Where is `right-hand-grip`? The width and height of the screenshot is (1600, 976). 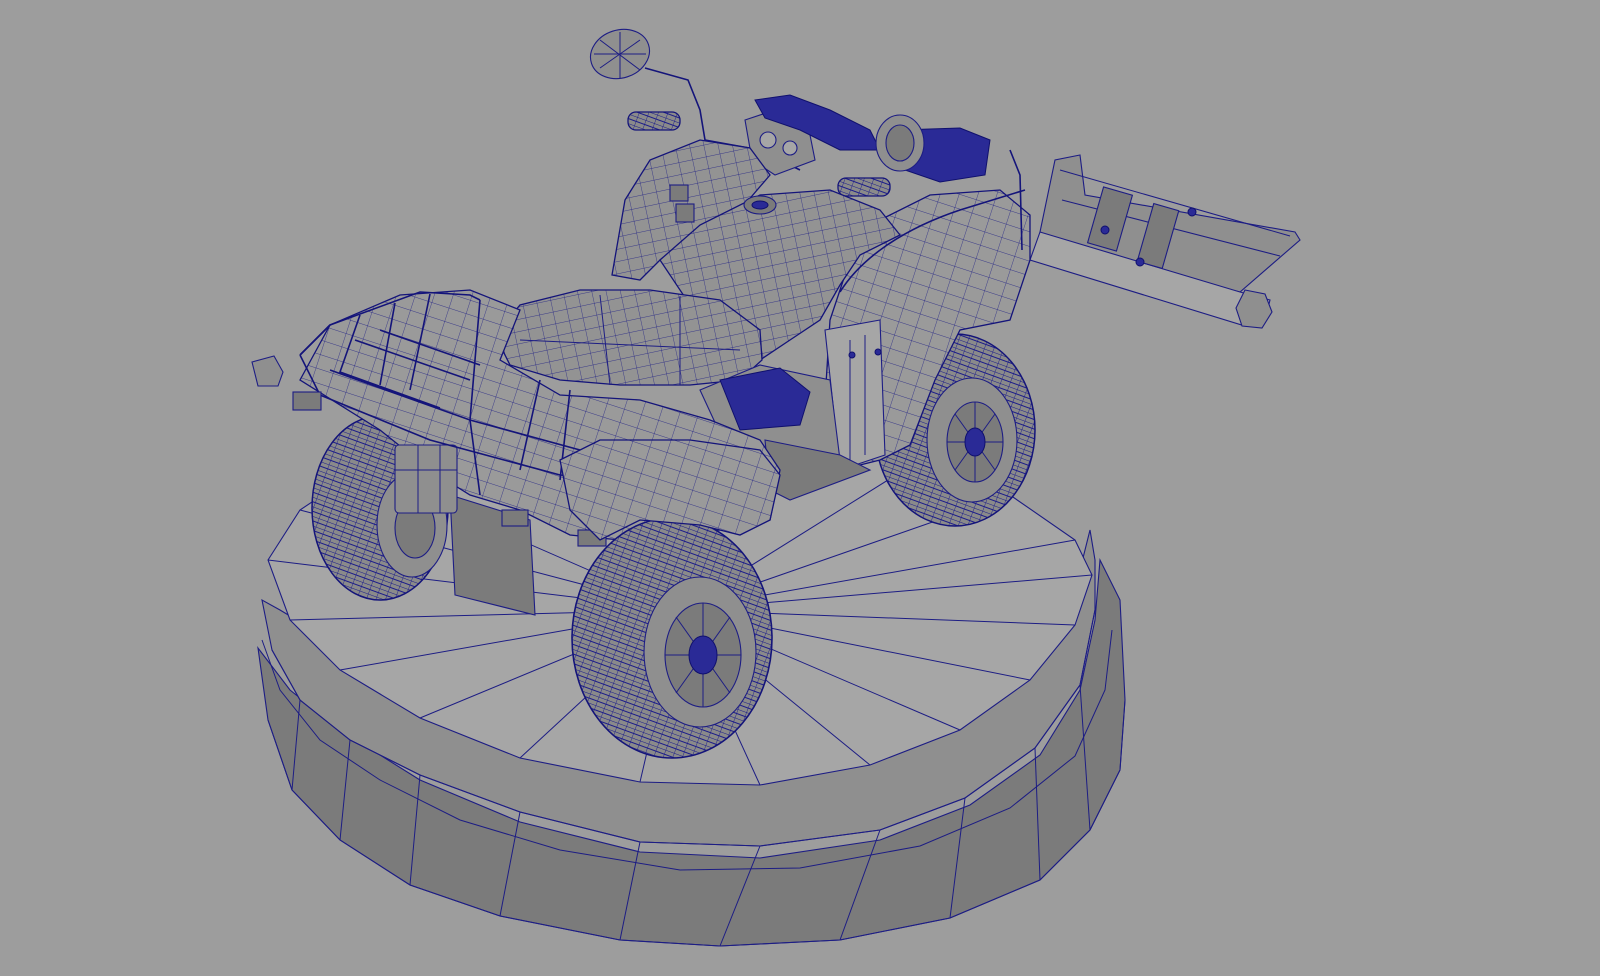 right-hand-grip is located at coordinates (864, 187).